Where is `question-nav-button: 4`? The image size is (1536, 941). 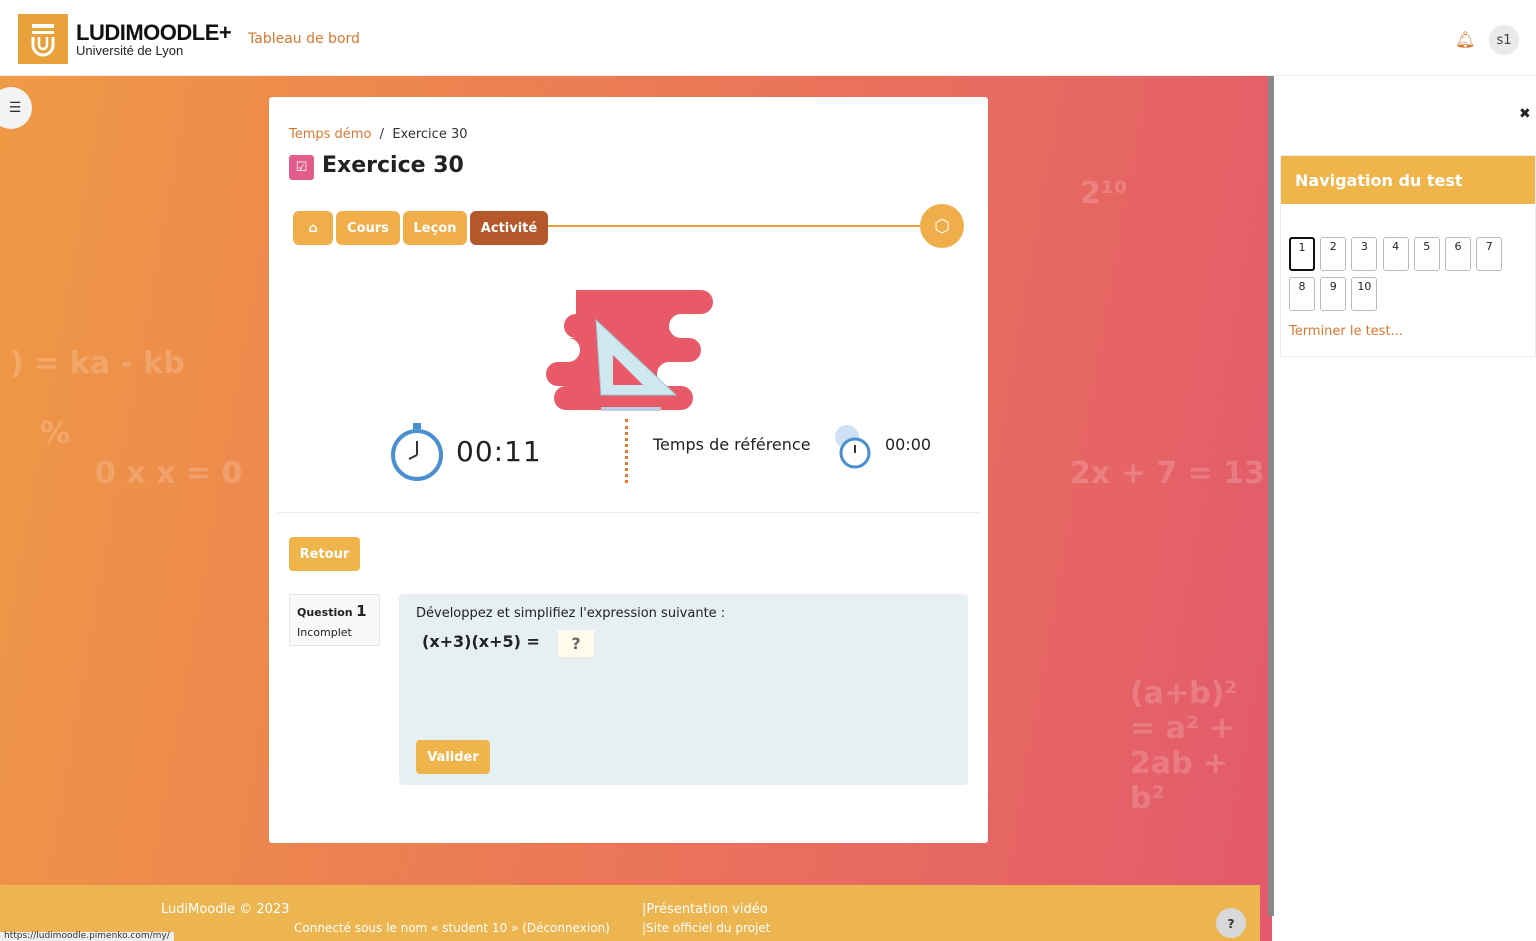 question-nav-button: 4 is located at coordinates (1395, 254).